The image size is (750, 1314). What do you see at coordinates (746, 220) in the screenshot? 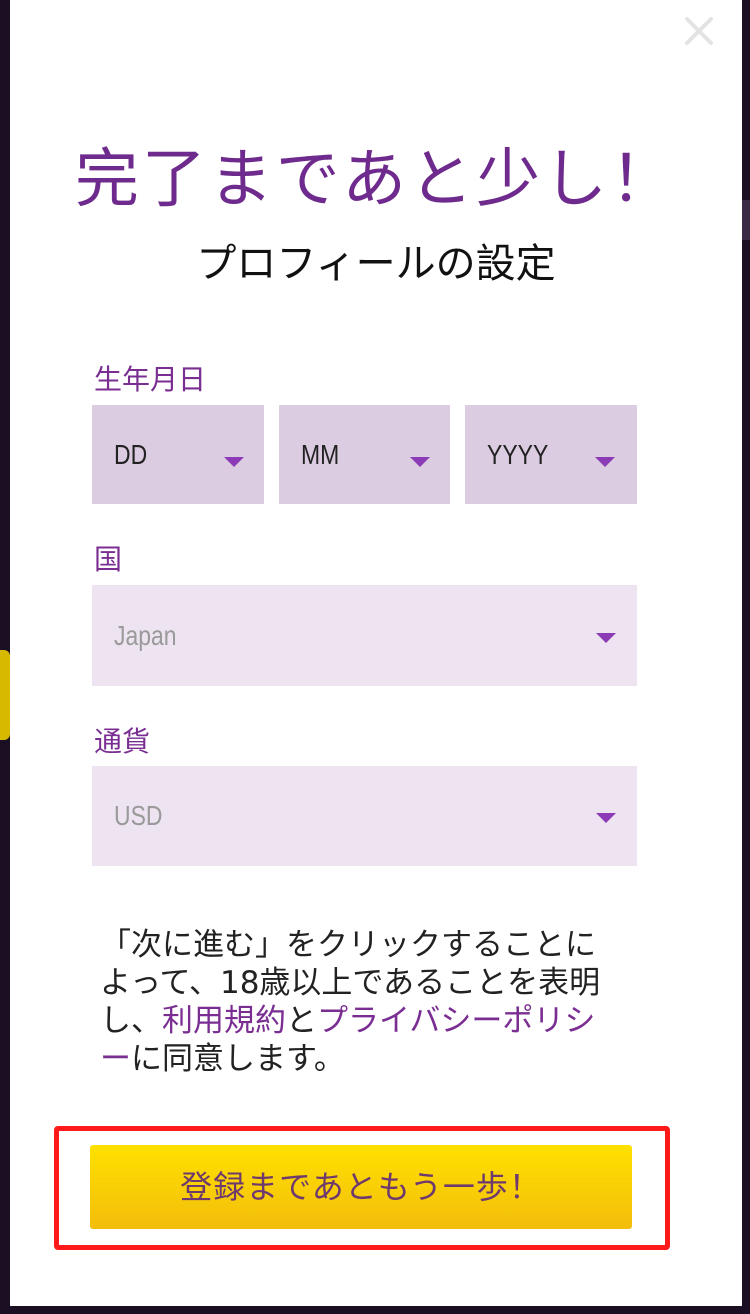
I see `background-decoration` at bounding box center [746, 220].